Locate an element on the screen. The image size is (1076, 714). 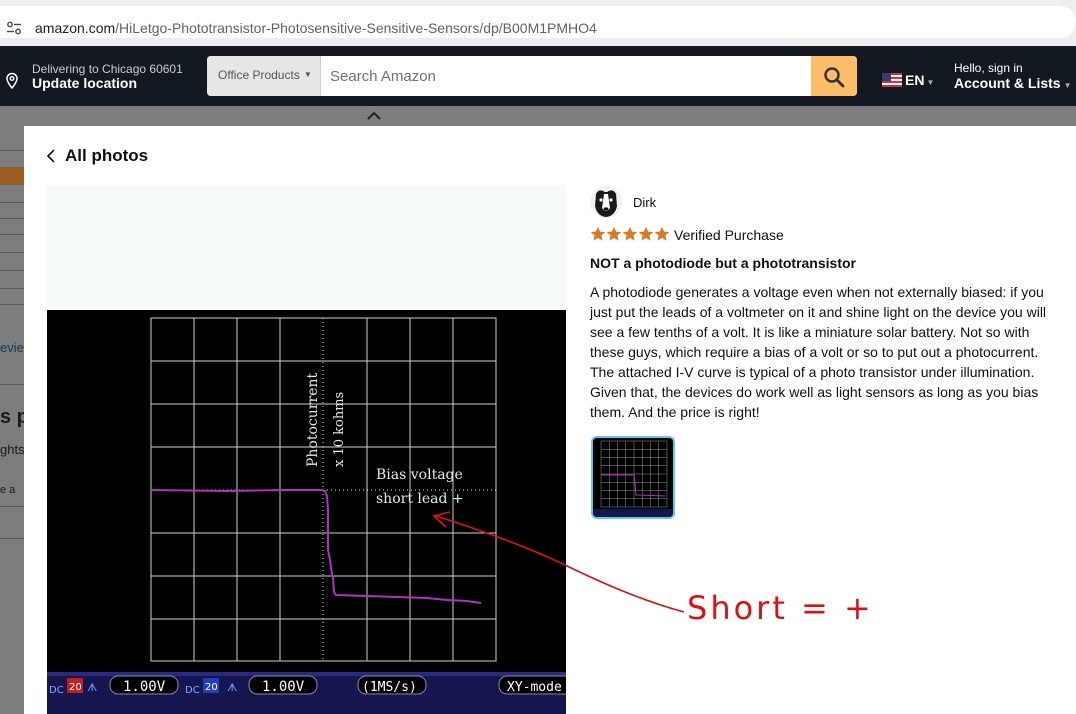
bias-voltage-label: Bias voltage is located at coordinates (419, 475).